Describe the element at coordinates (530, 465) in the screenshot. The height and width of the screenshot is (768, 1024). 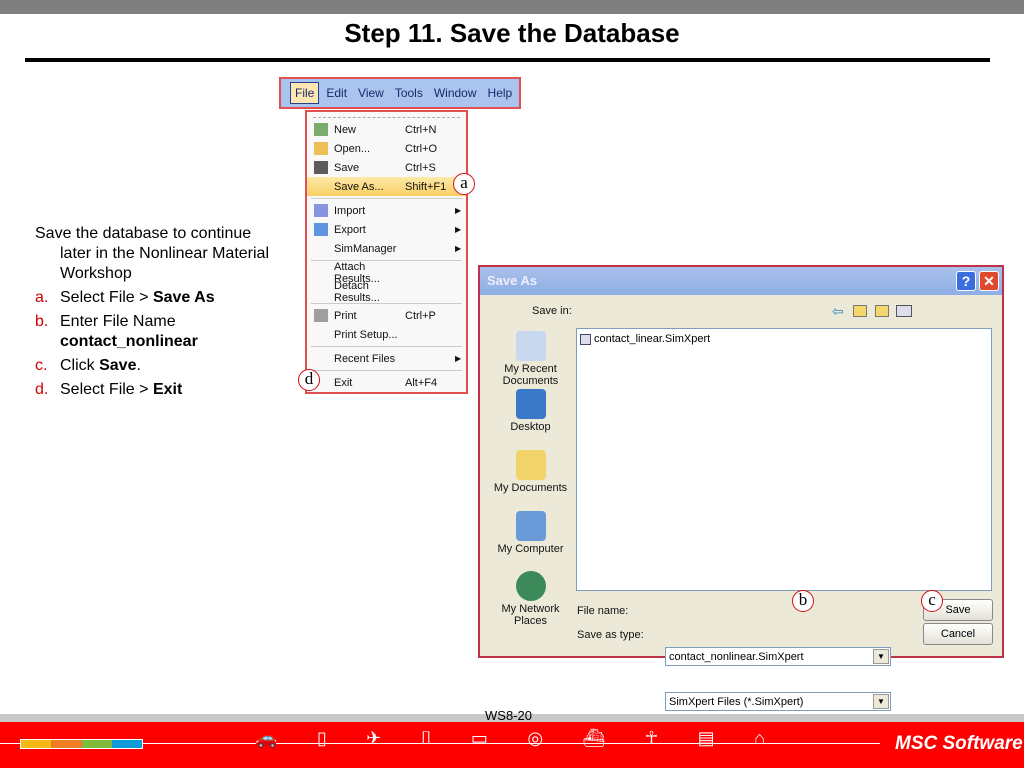
I see `my-documents-icon` at that location.